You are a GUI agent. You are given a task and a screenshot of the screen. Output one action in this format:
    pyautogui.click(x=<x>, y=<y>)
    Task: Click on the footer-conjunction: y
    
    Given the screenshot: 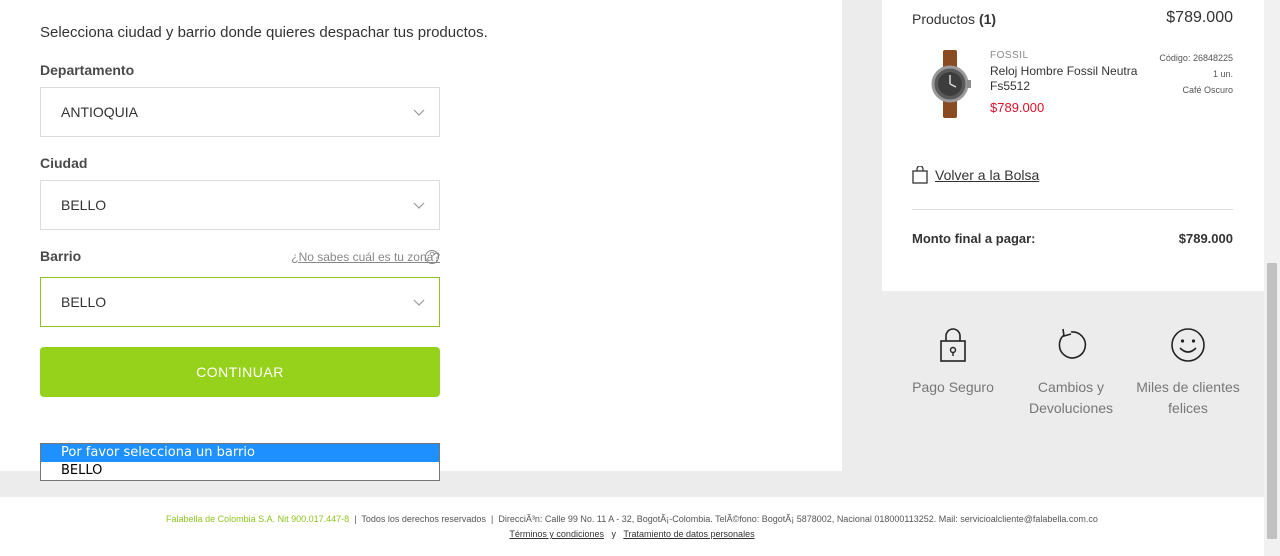 What is the action you would take?
    pyautogui.click(x=613, y=534)
    